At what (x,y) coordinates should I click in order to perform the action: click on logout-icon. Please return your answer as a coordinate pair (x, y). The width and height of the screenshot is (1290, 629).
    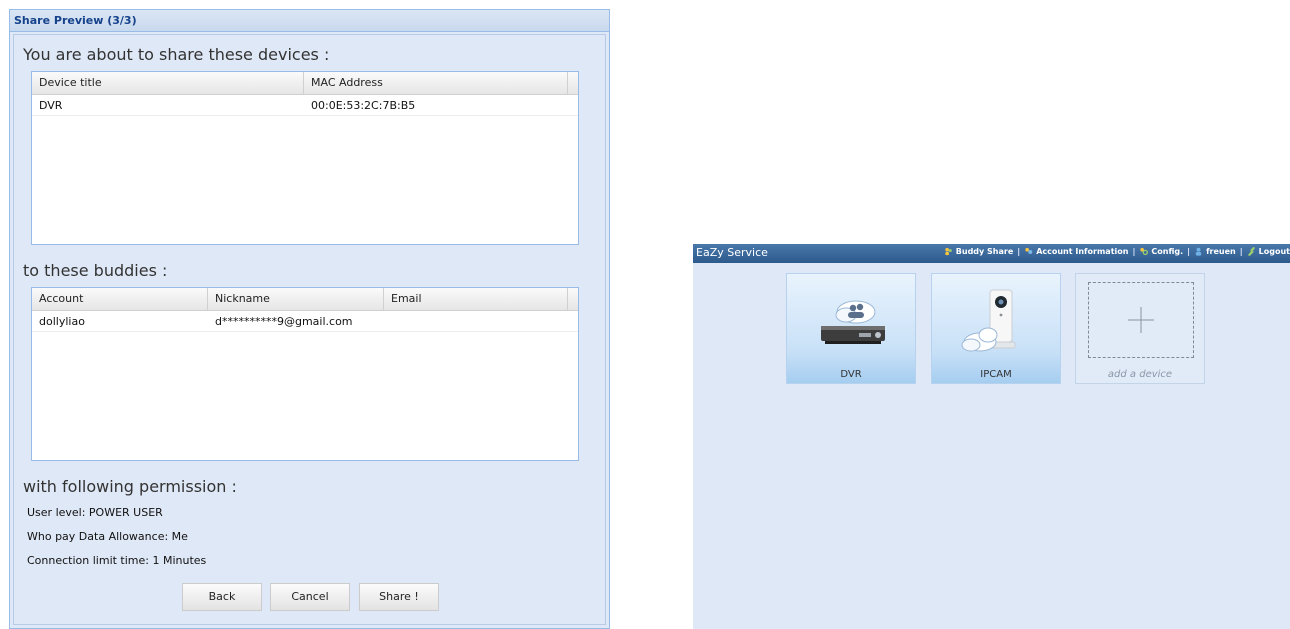
    Looking at the image, I should click on (1251, 251).